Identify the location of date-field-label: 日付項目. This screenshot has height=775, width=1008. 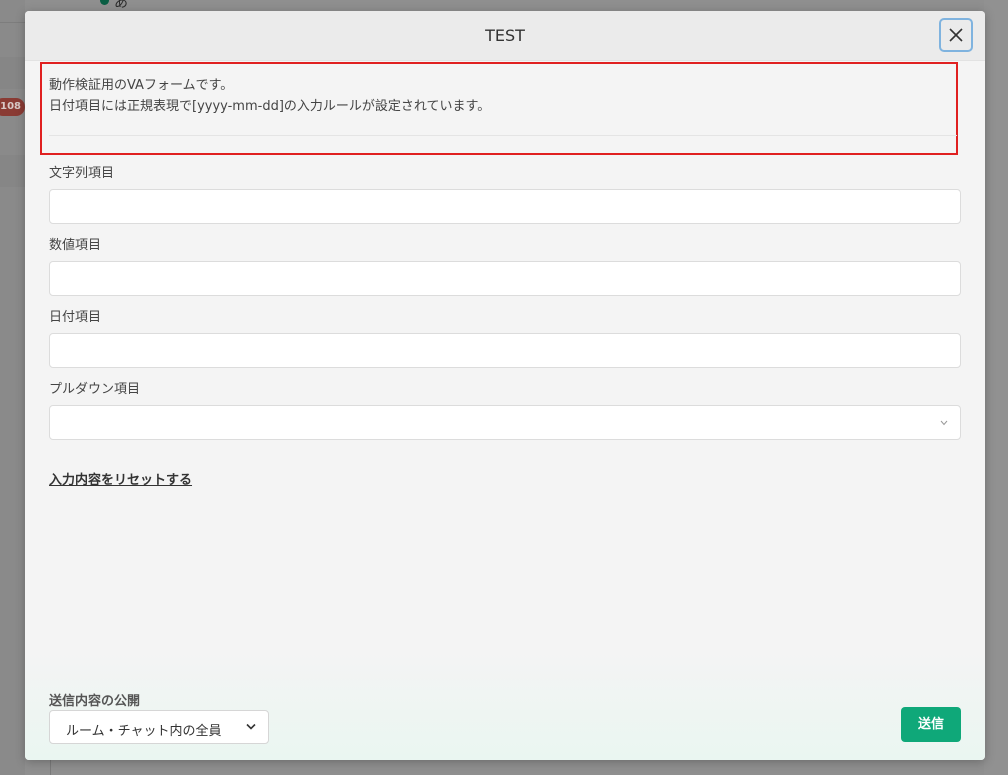
(75, 317).